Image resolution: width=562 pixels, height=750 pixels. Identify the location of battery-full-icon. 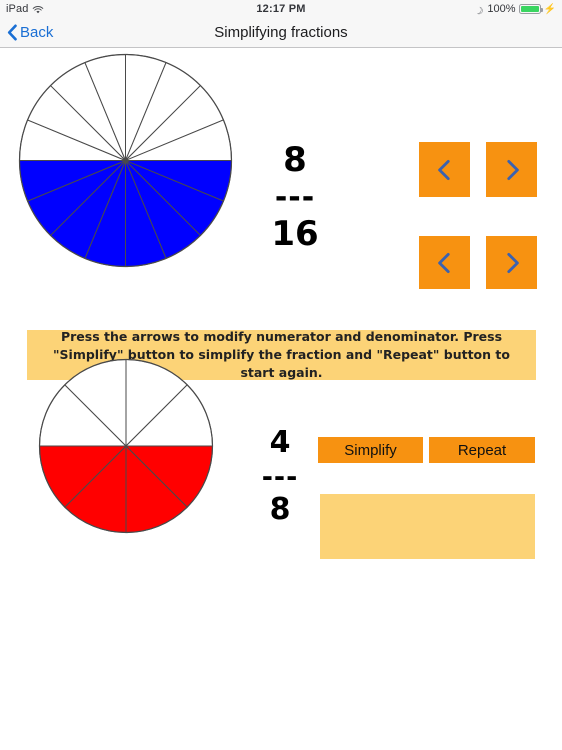
(530, 9).